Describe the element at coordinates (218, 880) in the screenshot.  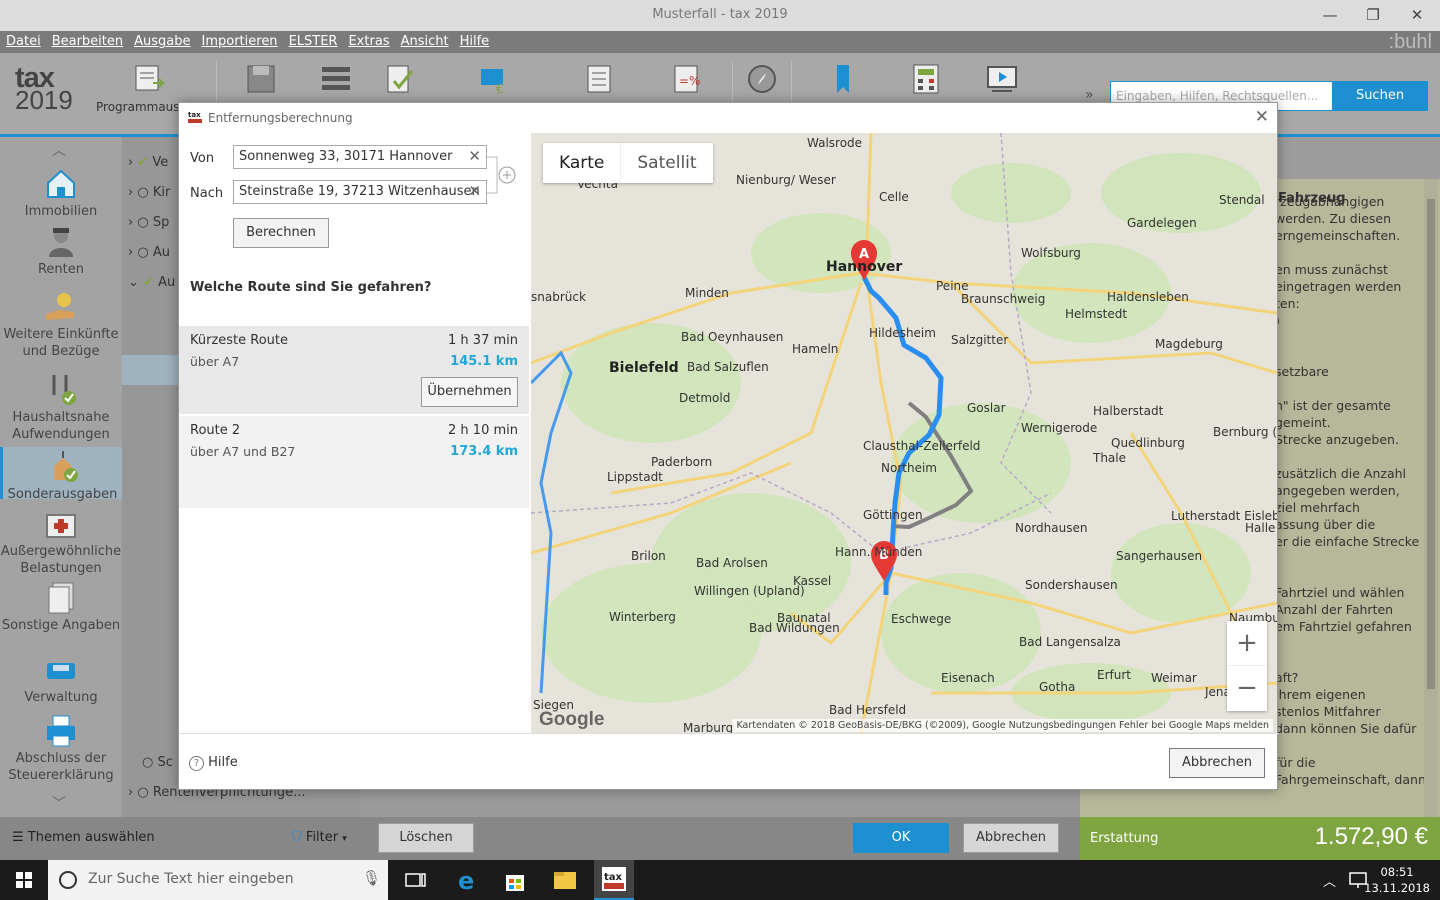
I see `taskbar-search-input: Zur Suche Text hier eingeben 🎙` at that location.